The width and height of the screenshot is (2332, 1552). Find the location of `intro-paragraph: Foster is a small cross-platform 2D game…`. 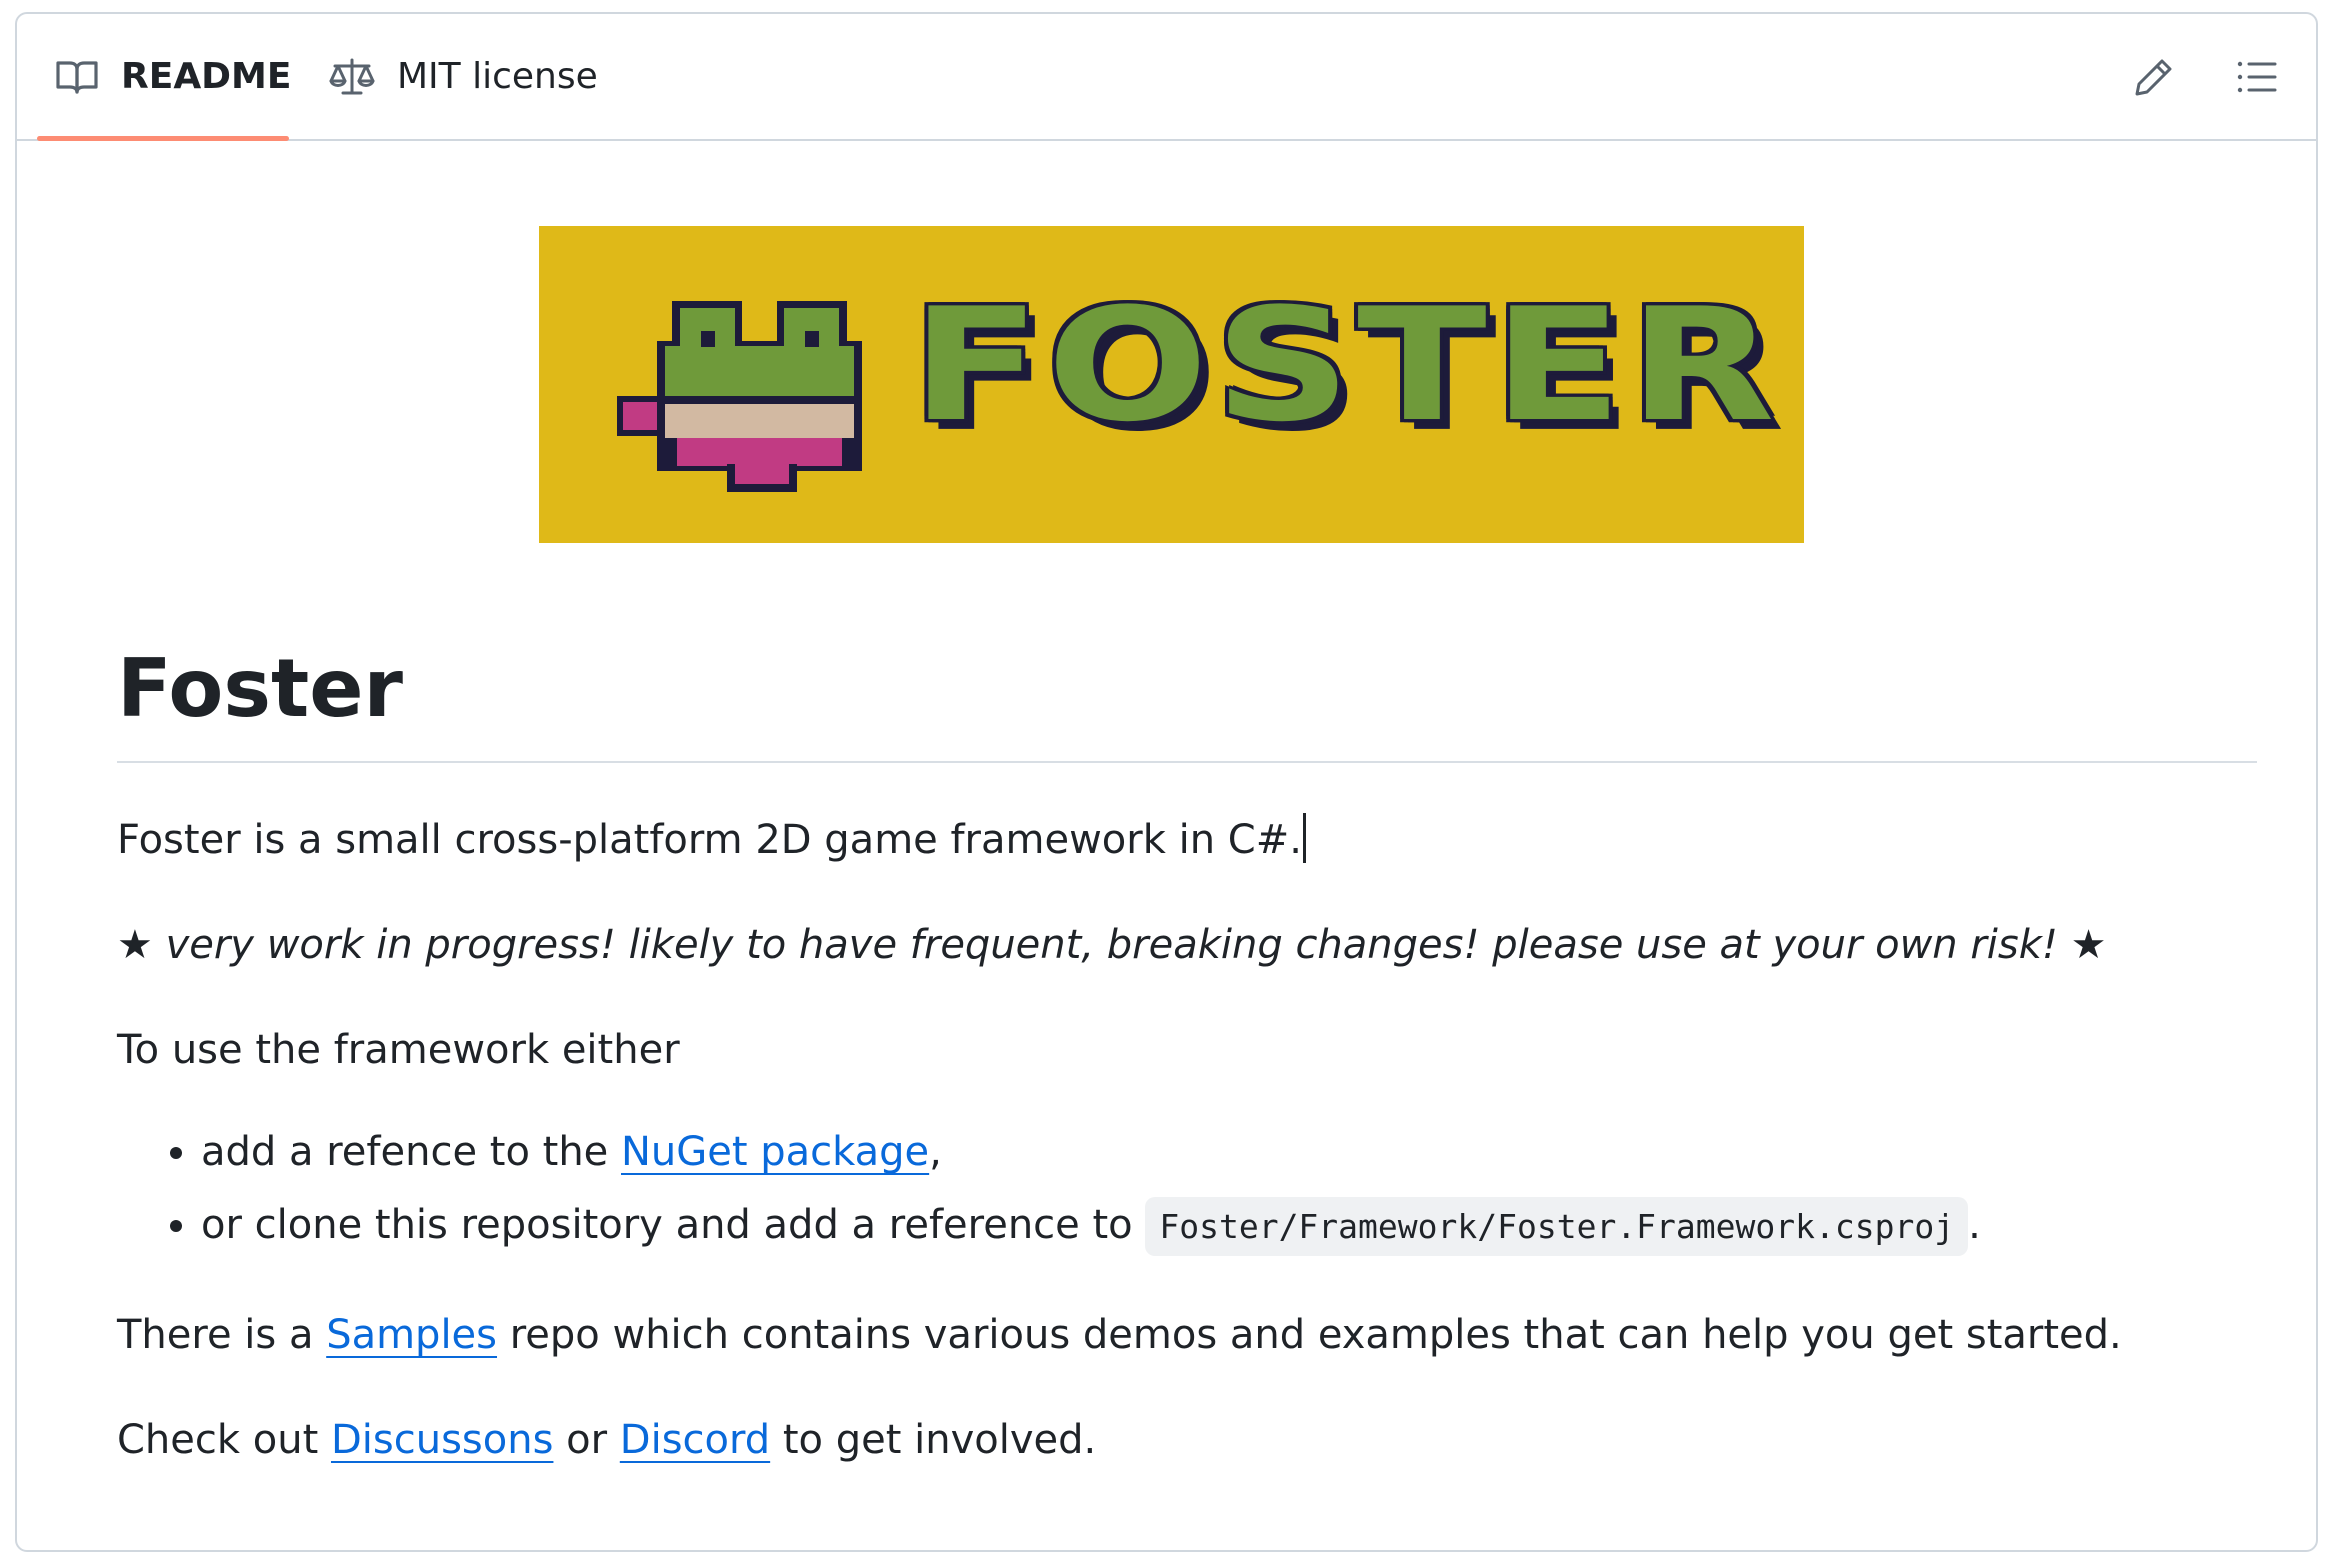

intro-paragraph: Foster is a small cross-platform 2D game… is located at coordinates (711, 840).